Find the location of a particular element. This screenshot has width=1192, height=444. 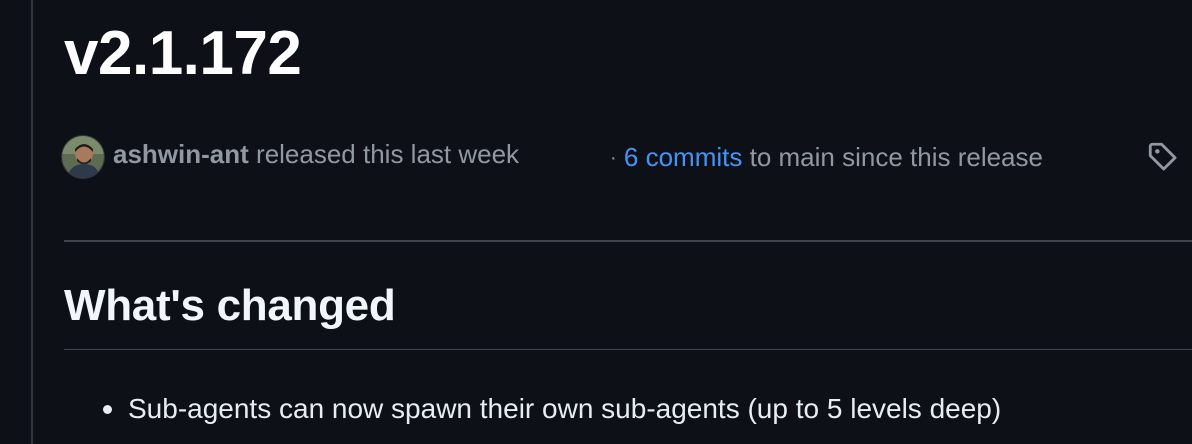

tag-icon is located at coordinates (1163, 157).